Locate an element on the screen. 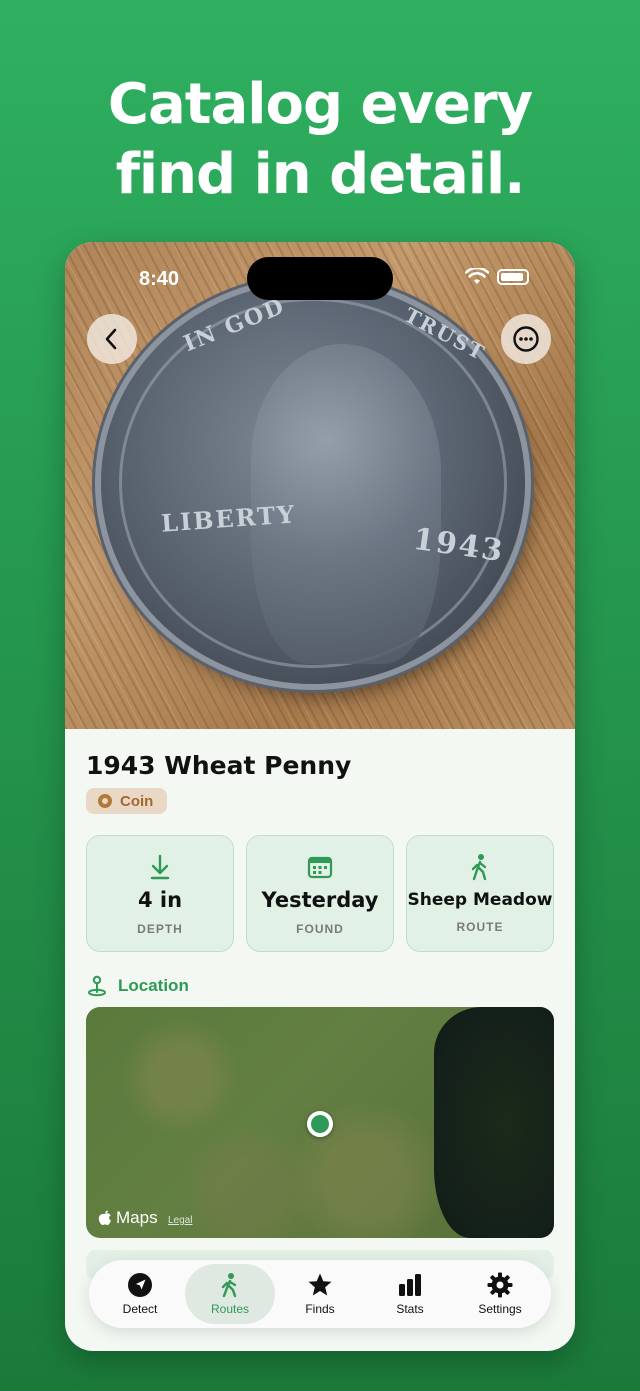 The image size is (640, 1391). battery-icon is located at coordinates (513, 277).